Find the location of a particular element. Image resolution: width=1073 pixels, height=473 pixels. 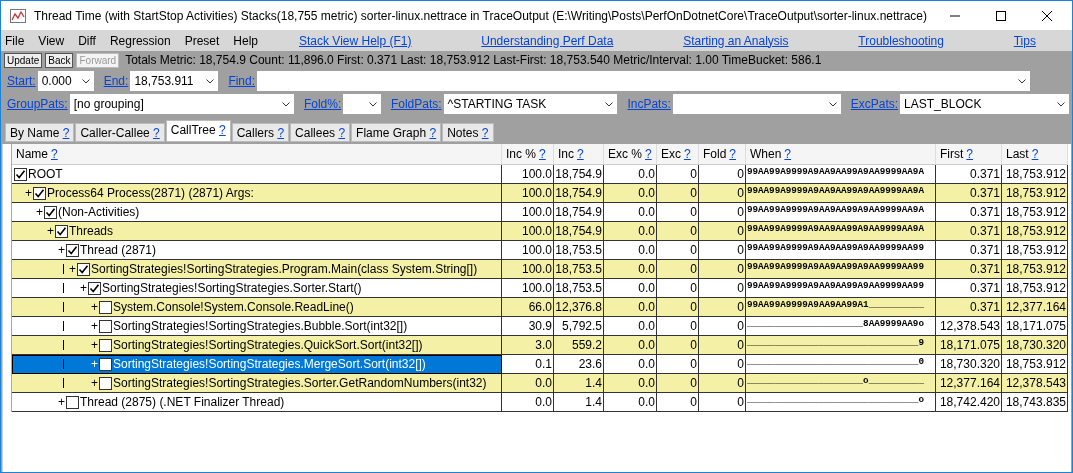

close-icon is located at coordinates (1047, 15).